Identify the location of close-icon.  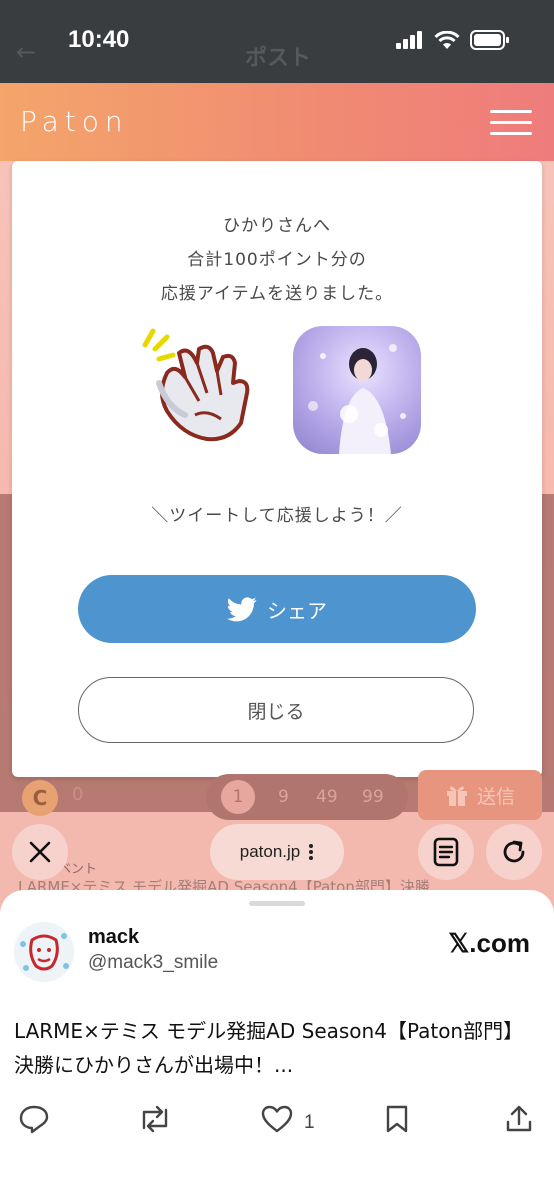
(40, 852).